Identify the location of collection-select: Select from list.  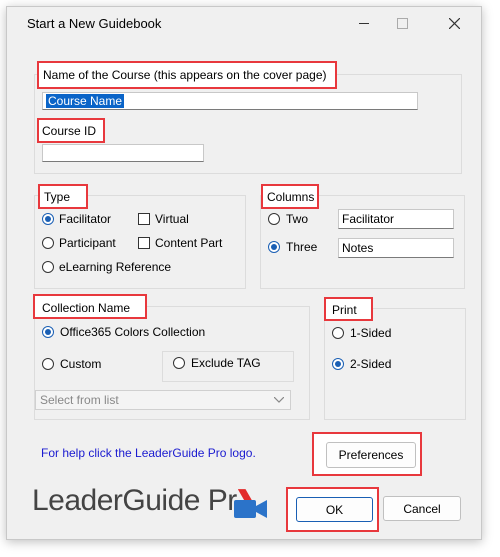
(163, 400).